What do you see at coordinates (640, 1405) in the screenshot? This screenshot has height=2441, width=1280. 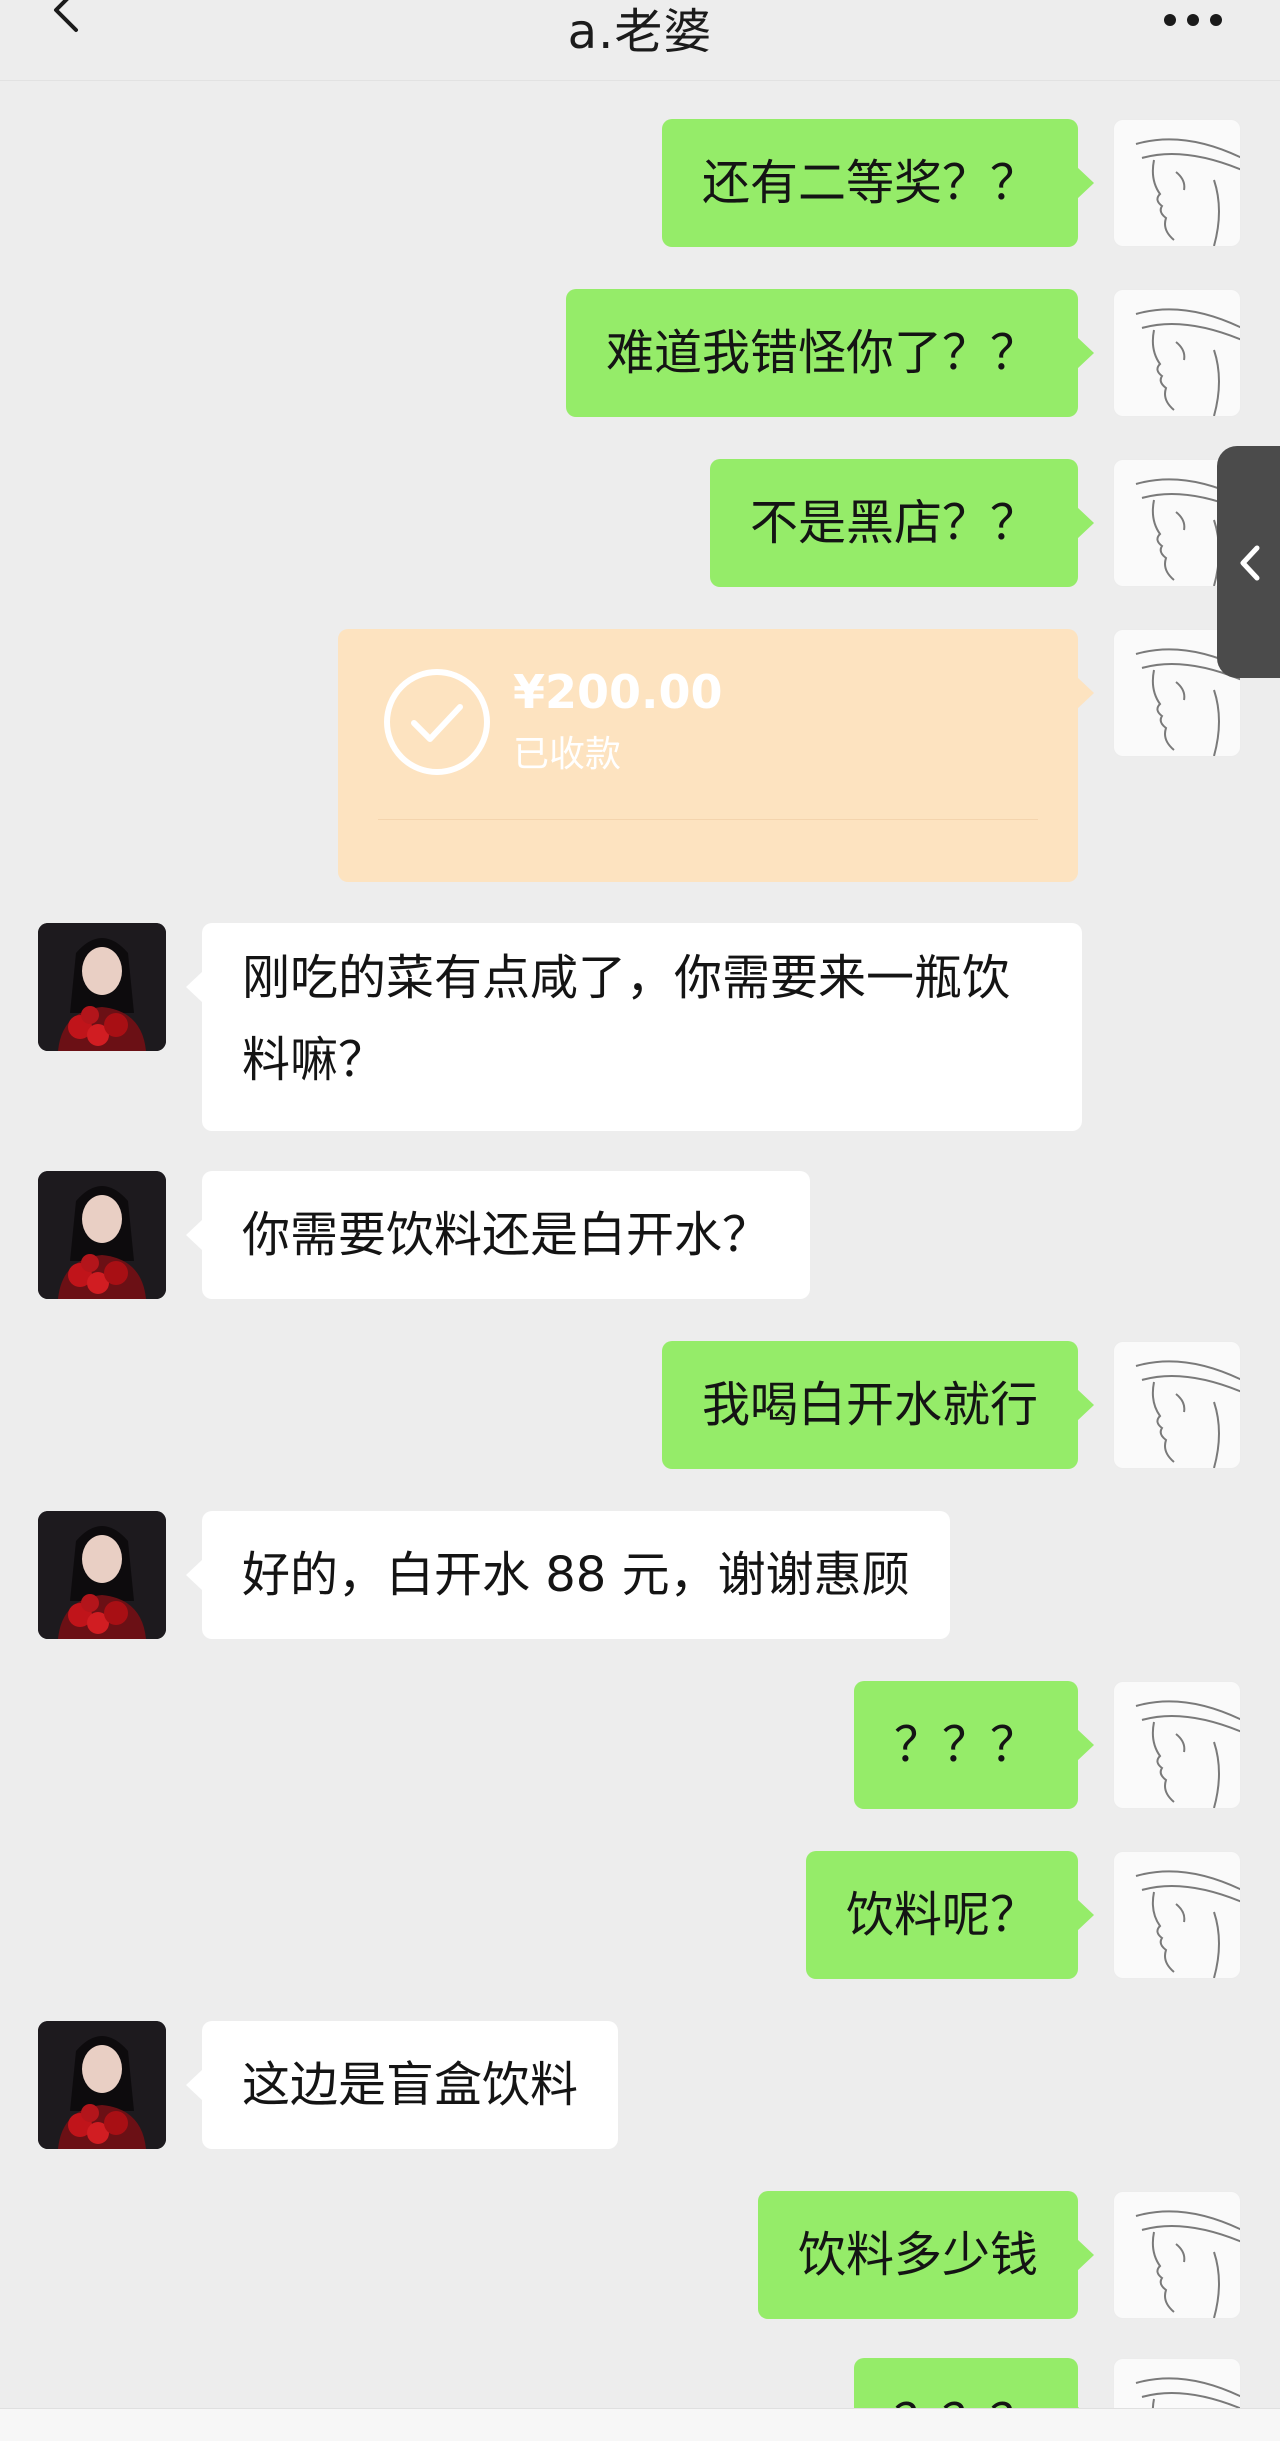 I see `message-row: 我喝白开水就行` at bounding box center [640, 1405].